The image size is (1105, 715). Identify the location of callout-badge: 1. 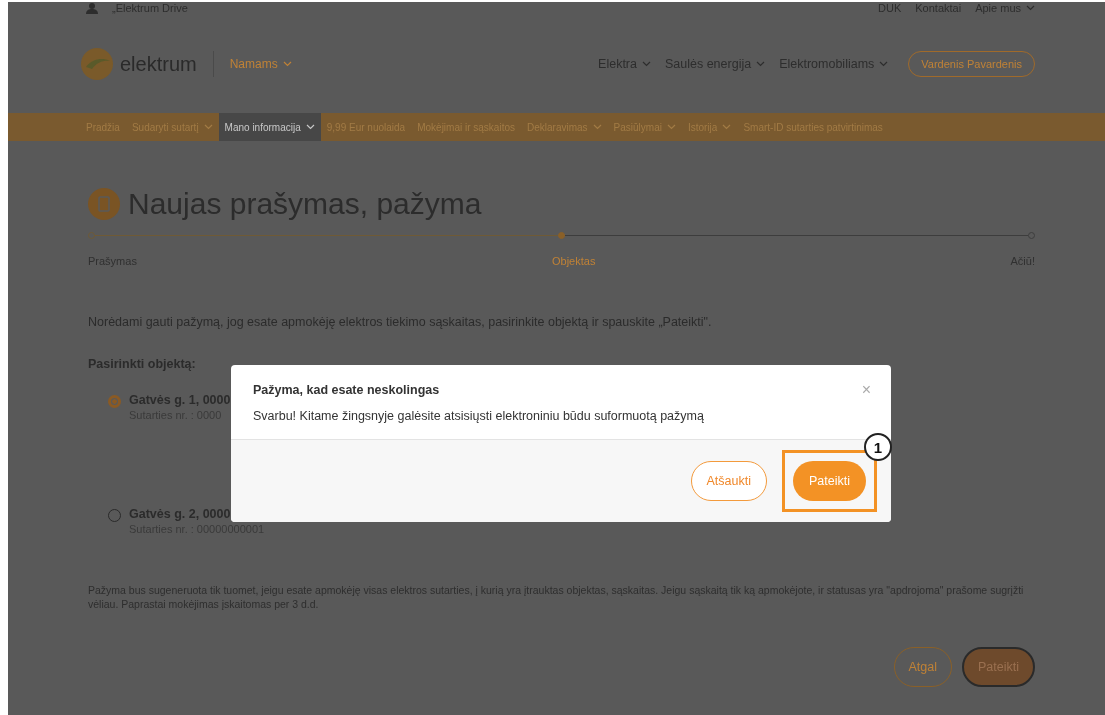
(878, 447).